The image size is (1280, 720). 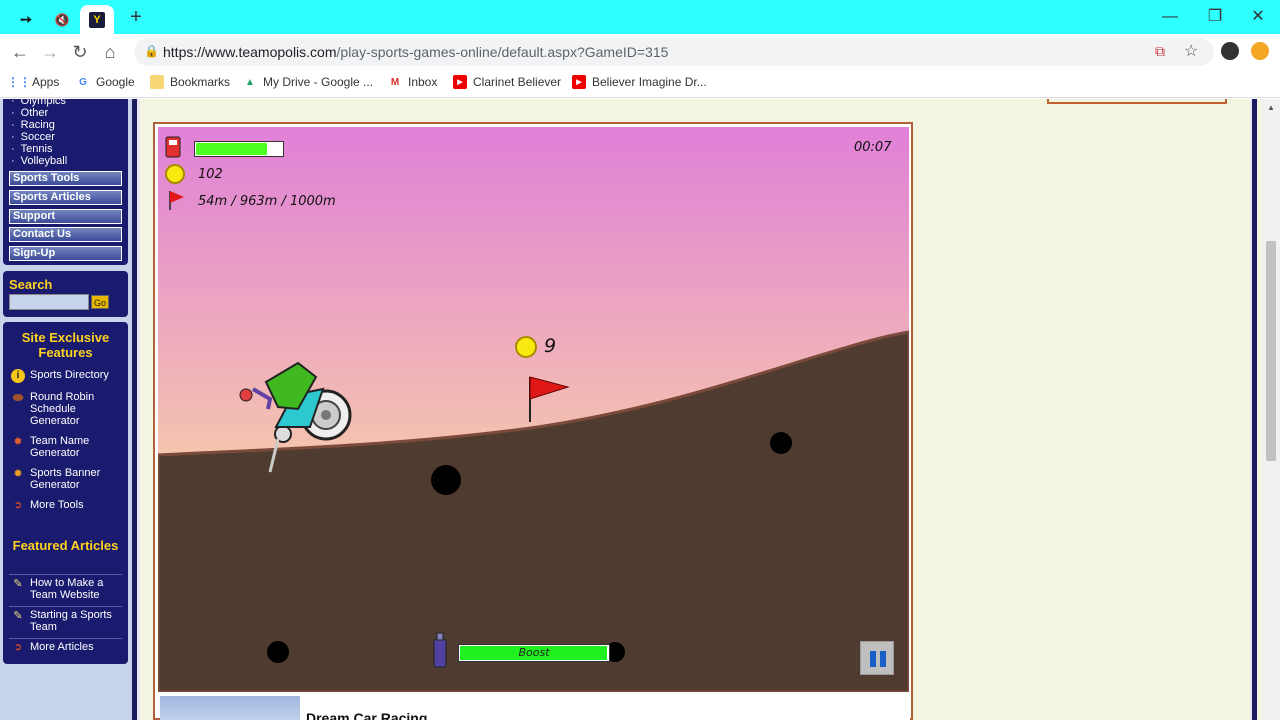 What do you see at coordinates (110, 52) in the screenshot?
I see `home-icon: ⌂` at bounding box center [110, 52].